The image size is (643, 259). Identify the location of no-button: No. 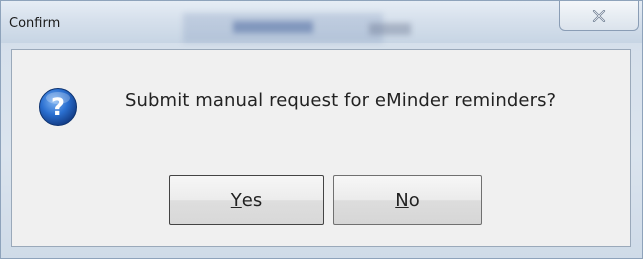
(407, 200).